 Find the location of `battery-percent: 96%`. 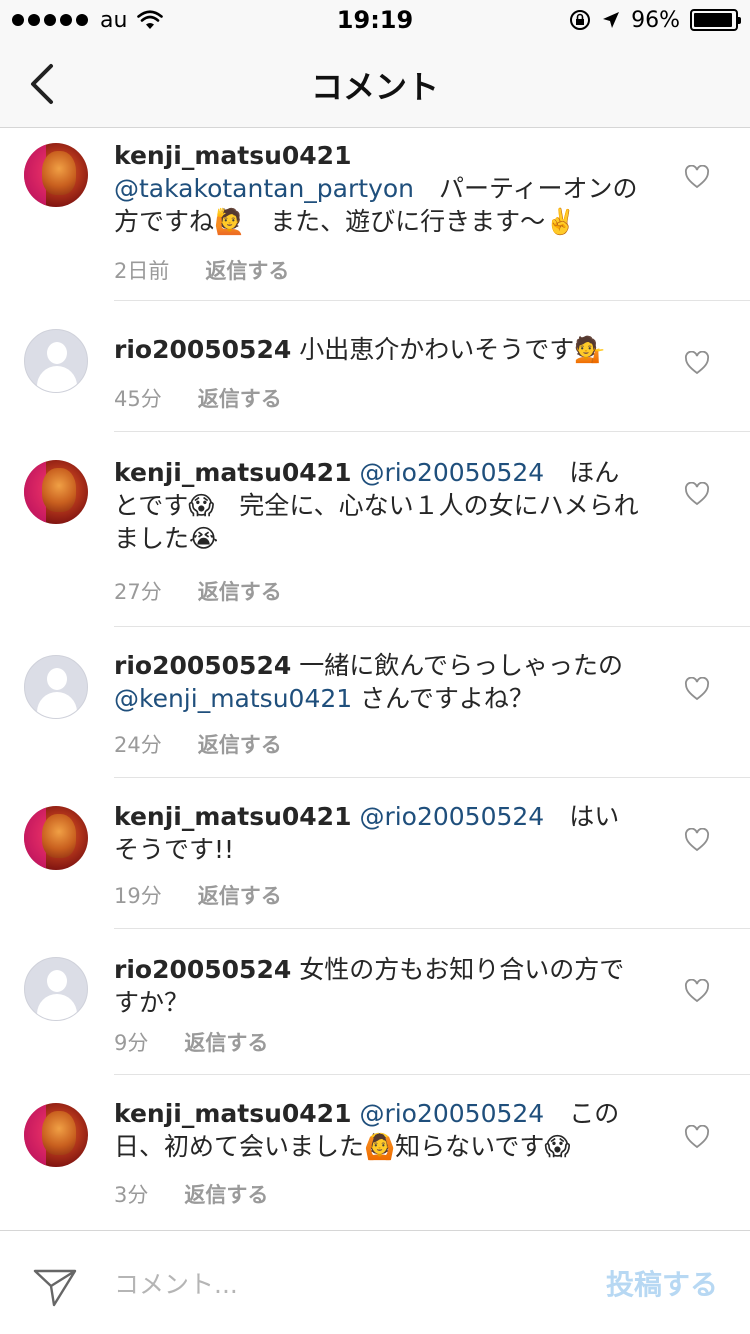

battery-percent: 96% is located at coordinates (655, 20).